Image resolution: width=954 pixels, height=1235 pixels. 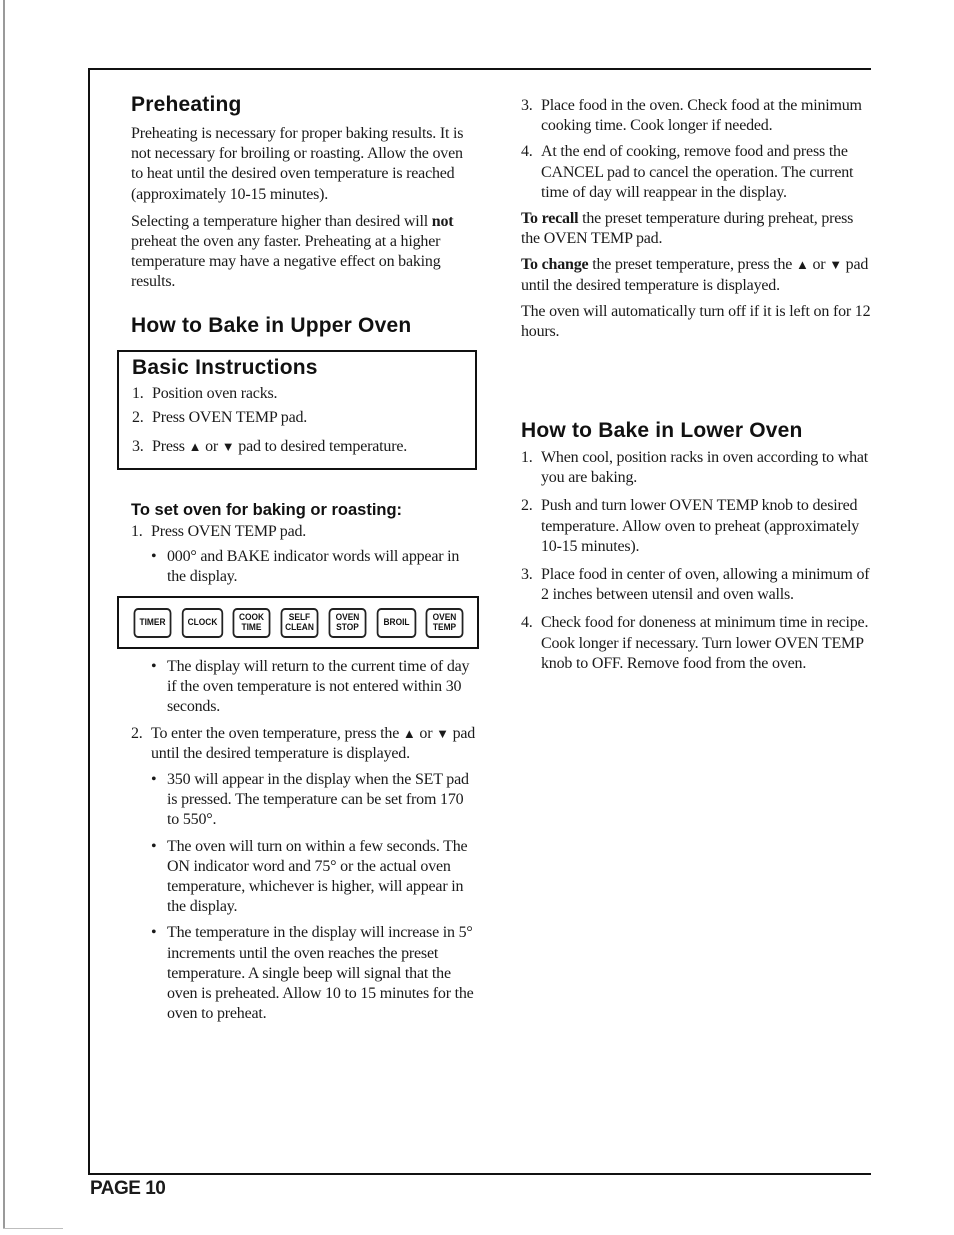 I want to click on cook-time-pad: COOK TIME, so click(x=251, y=623).